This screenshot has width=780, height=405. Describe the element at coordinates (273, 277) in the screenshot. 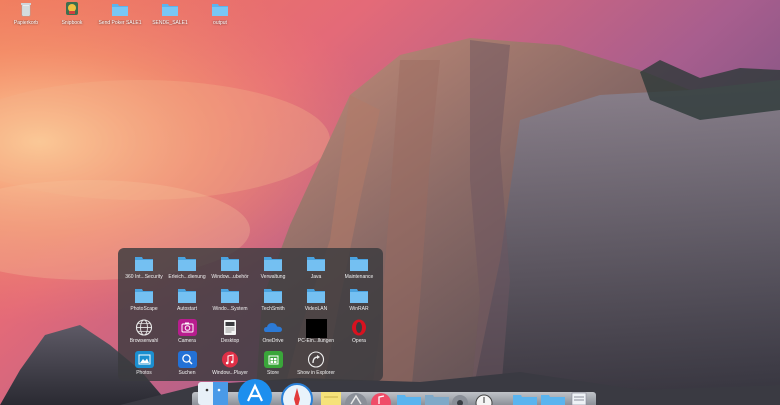

I see `item-label: Verwaltung` at that location.